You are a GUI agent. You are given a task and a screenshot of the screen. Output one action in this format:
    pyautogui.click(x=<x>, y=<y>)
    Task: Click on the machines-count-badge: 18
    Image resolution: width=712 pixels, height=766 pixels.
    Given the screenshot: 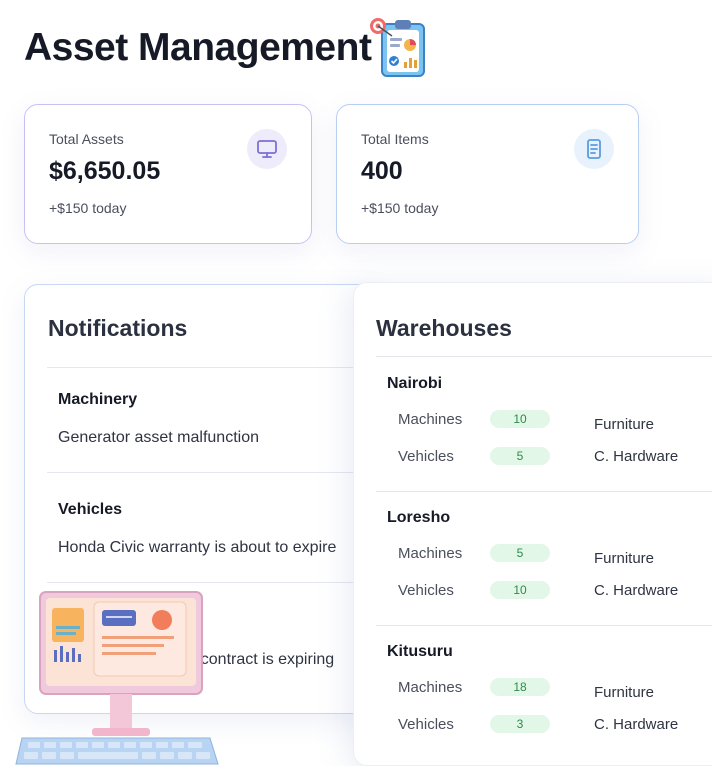 What is the action you would take?
    pyautogui.click(x=520, y=687)
    